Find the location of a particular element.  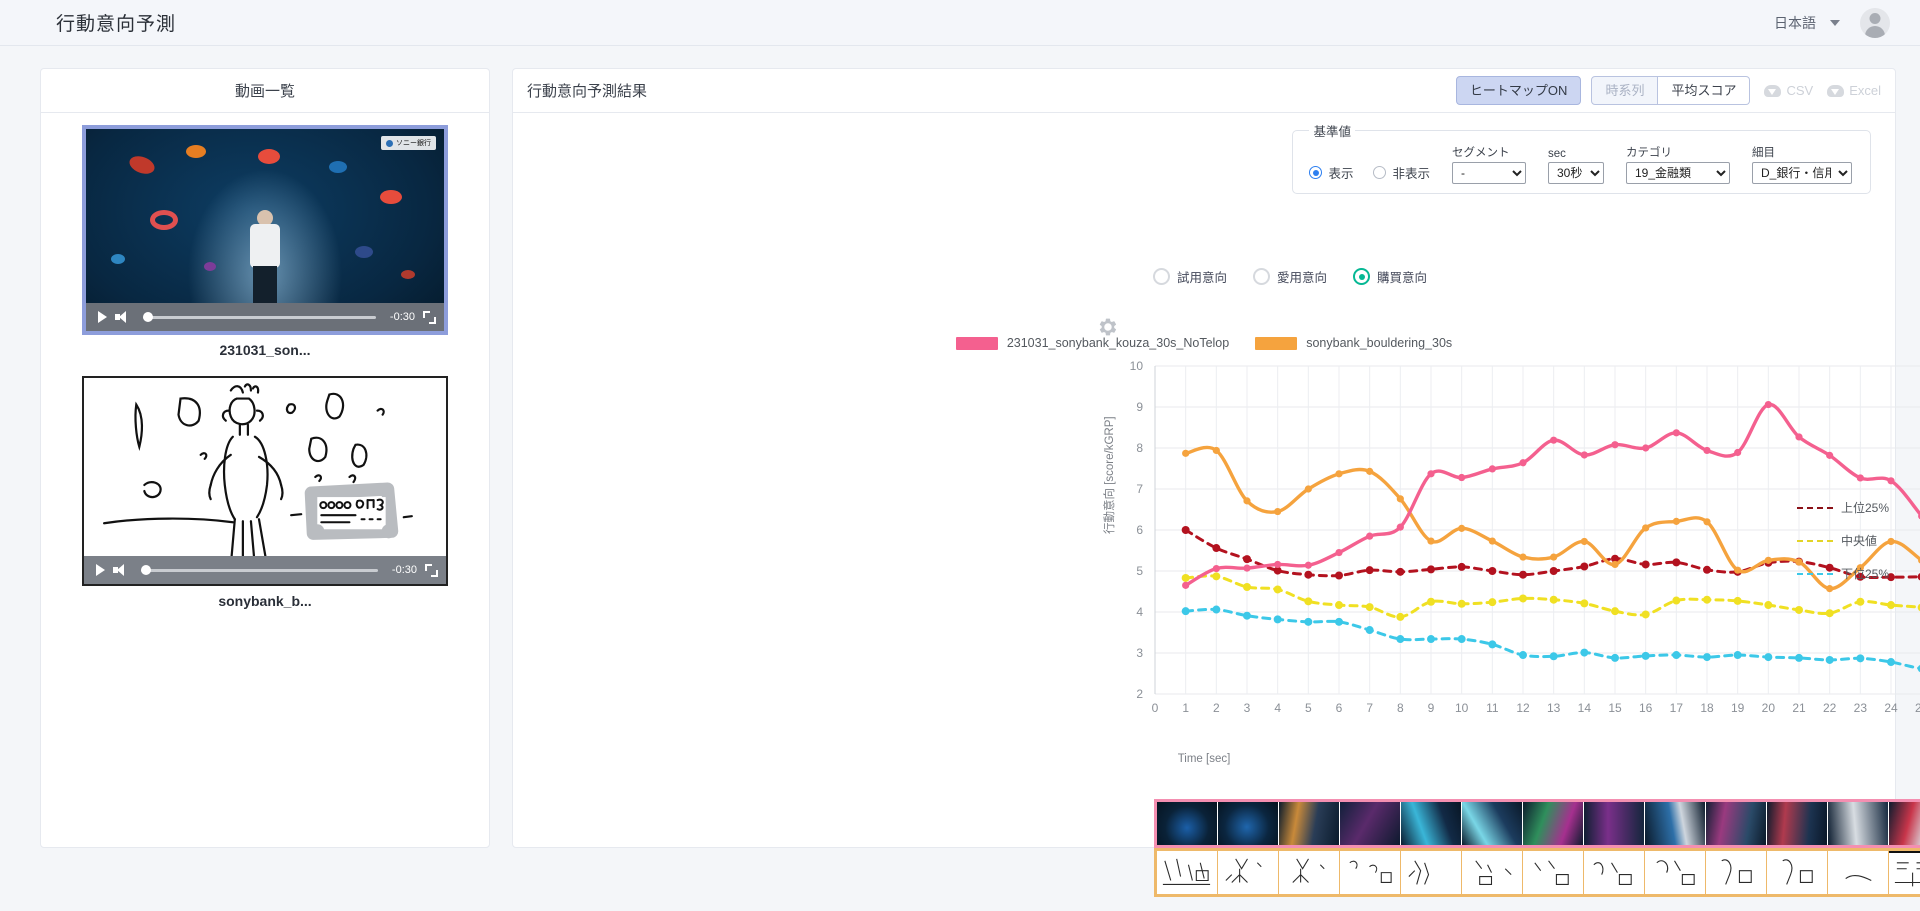

svg-text: 8 is located at coordinates (1139, 448).